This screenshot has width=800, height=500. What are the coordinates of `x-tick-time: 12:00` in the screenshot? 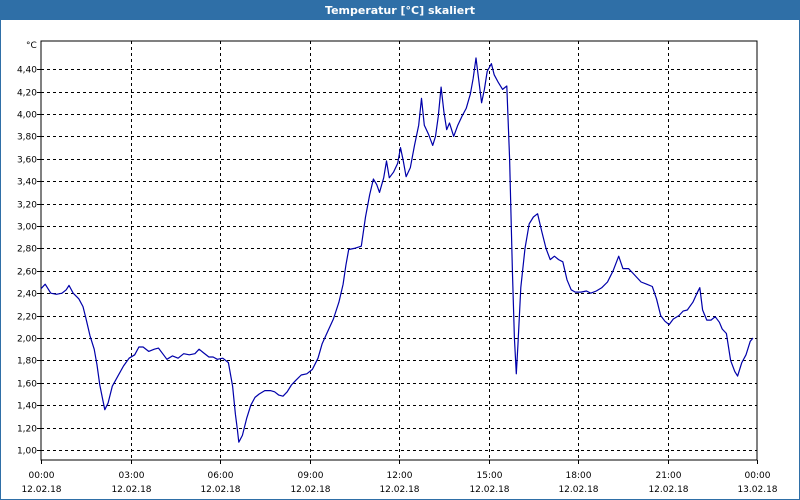 It's located at (400, 476).